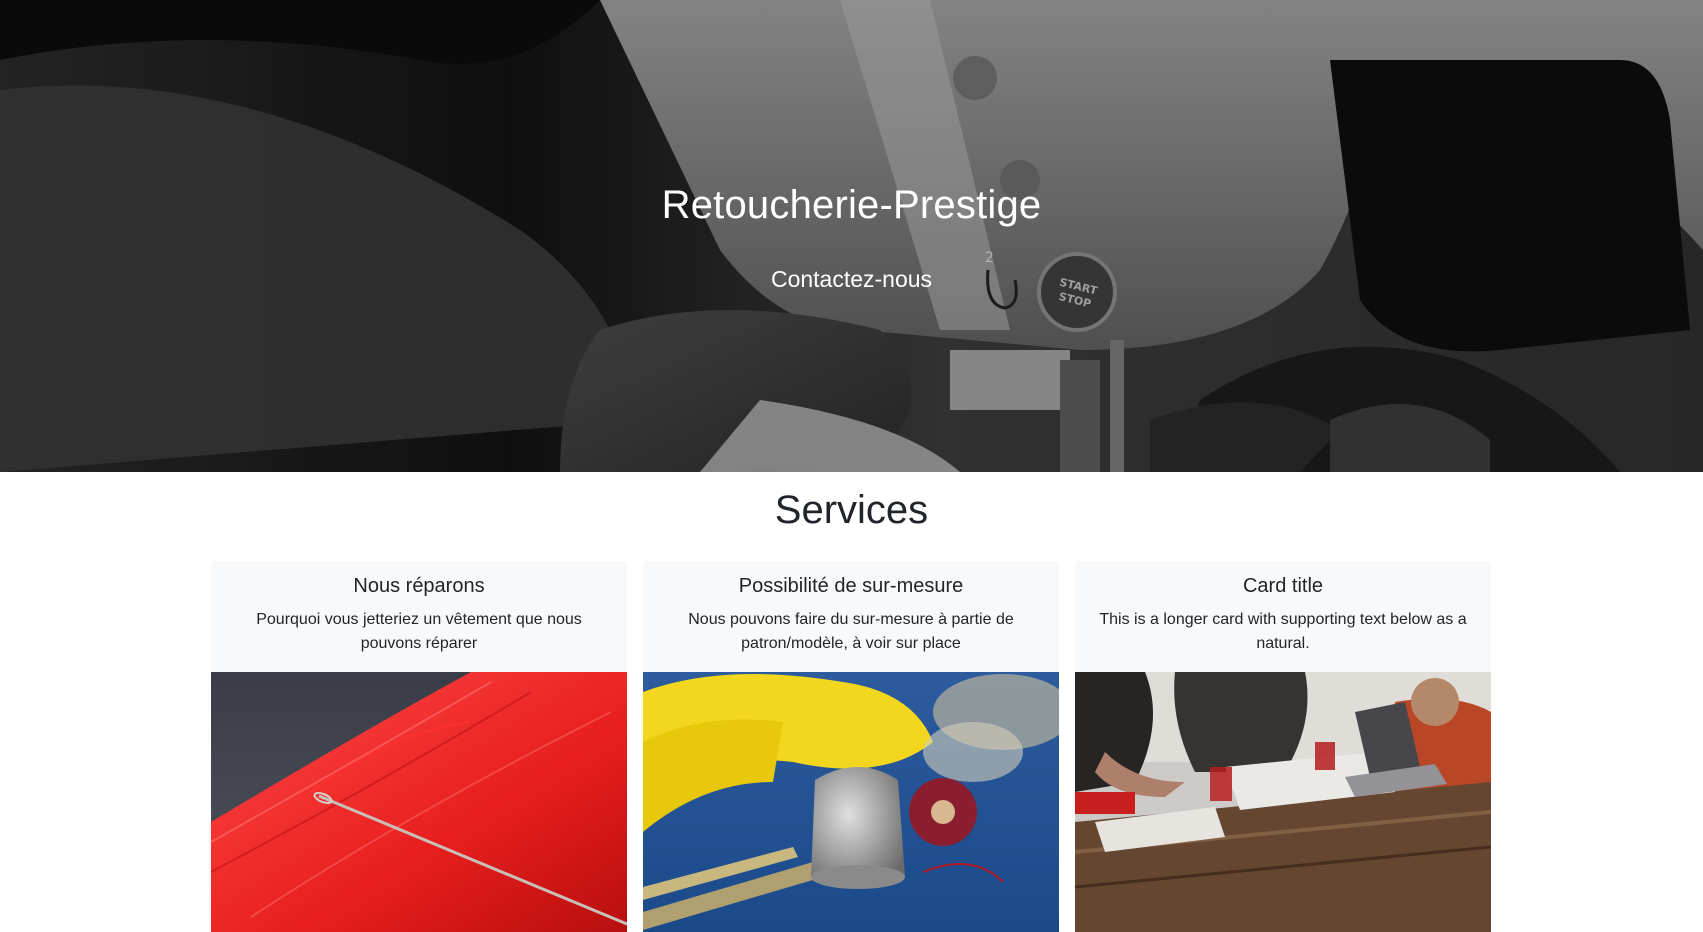 Image resolution: width=1703 pixels, height=932 pixels. Describe the element at coordinates (1283, 586) in the screenshot. I see `card-title: Card title` at that location.